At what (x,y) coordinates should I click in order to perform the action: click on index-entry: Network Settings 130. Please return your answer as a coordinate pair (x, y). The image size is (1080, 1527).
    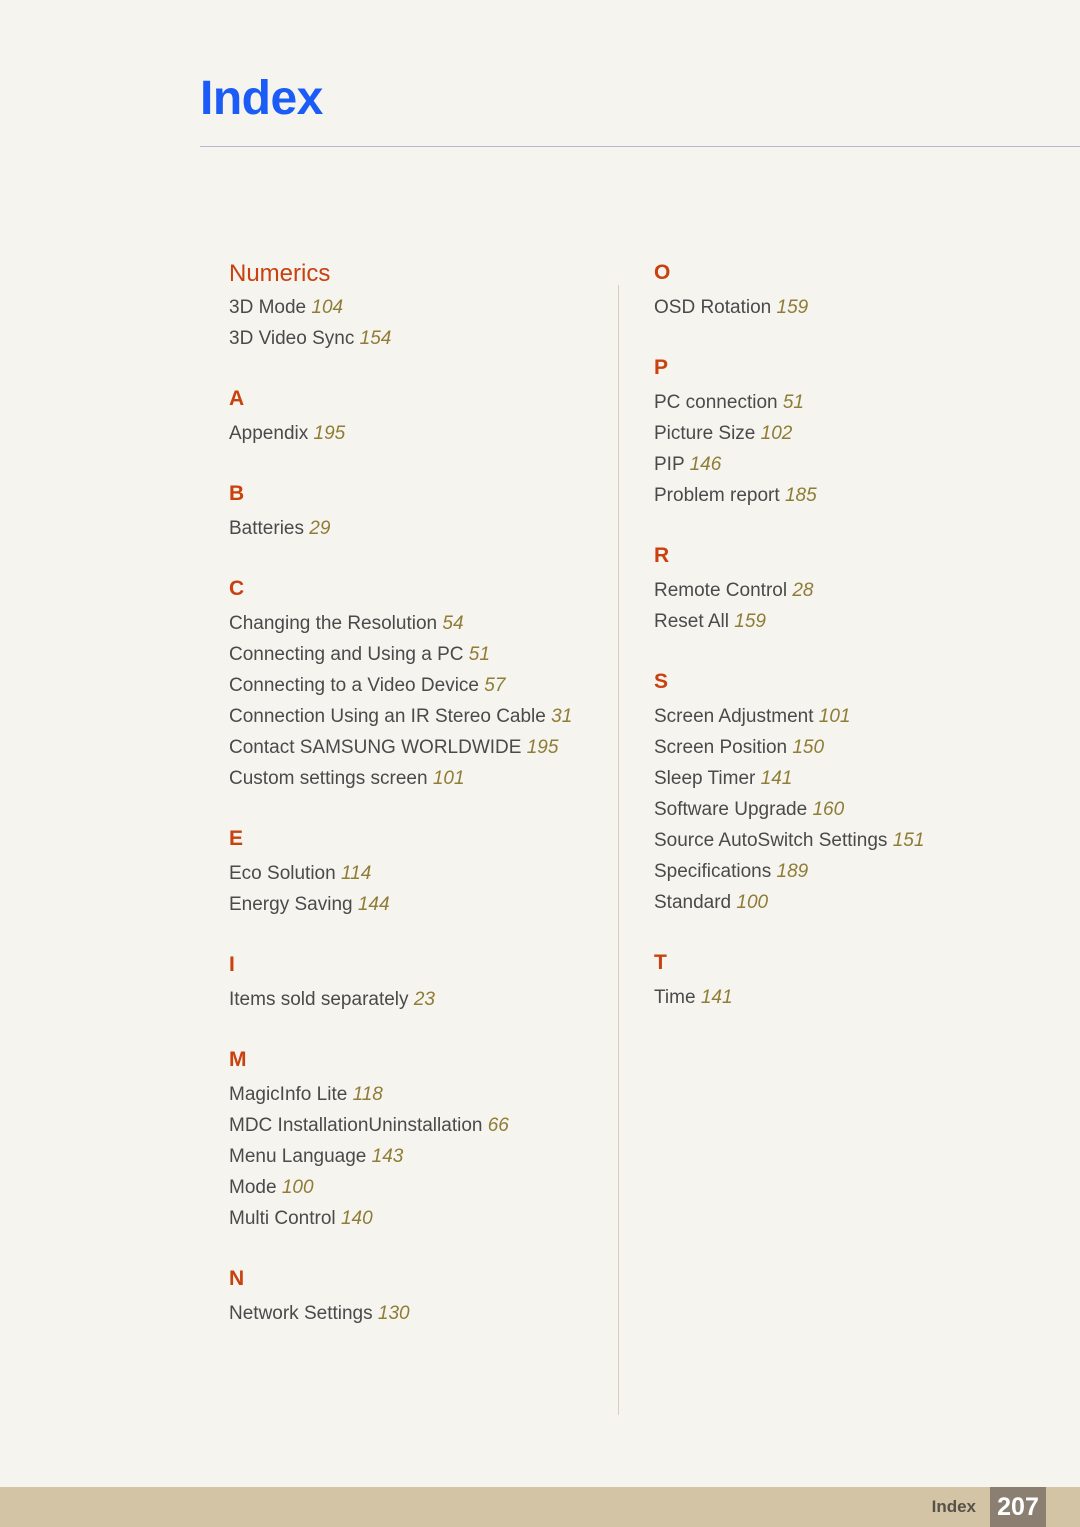
    Looking at the image, I should click on (414, 1313).